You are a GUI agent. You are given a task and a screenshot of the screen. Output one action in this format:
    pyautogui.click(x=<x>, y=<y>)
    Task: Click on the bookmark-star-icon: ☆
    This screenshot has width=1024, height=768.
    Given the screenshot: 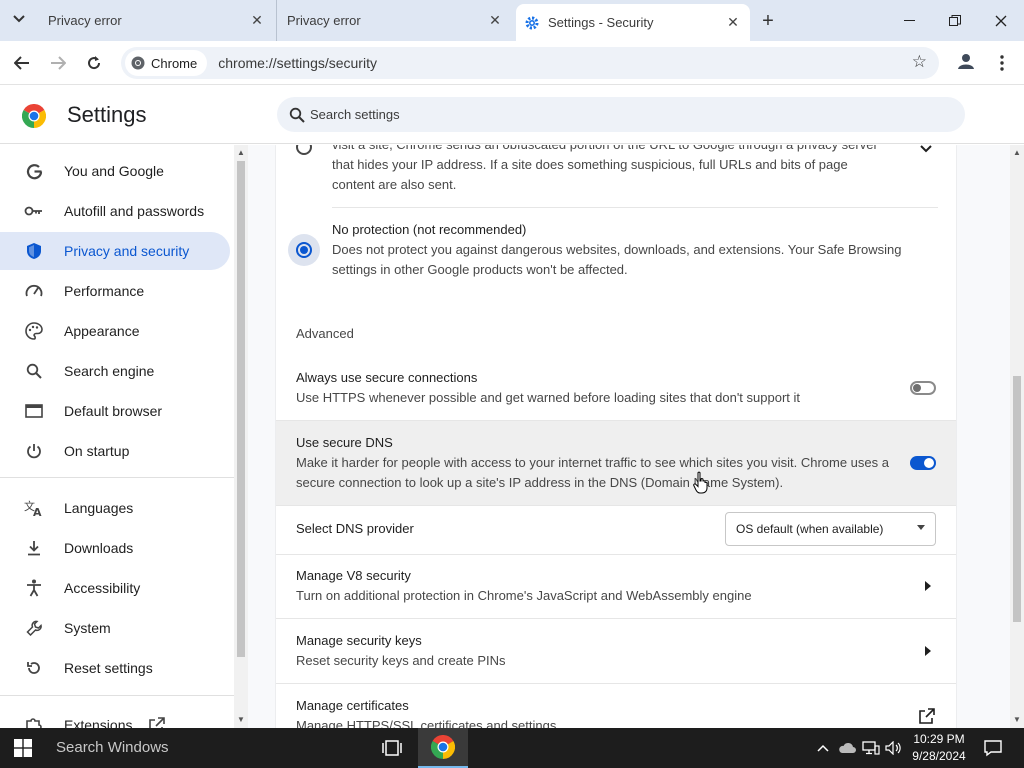 What is the action you would take?
    pyautogui.click(x=919, y=62)
    